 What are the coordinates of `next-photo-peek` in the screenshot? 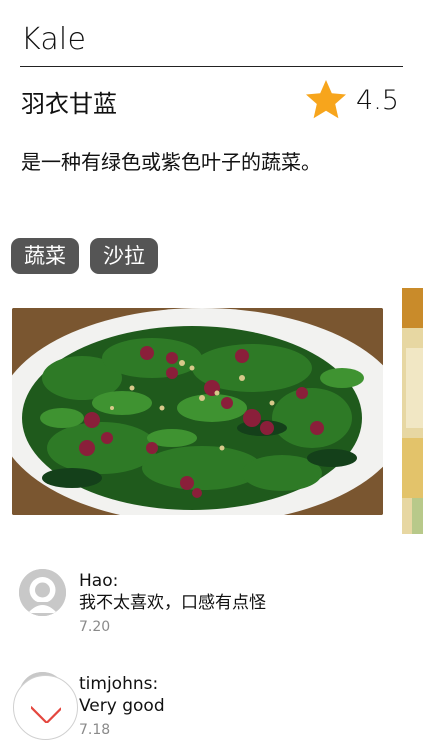 It's located at (412, 411).